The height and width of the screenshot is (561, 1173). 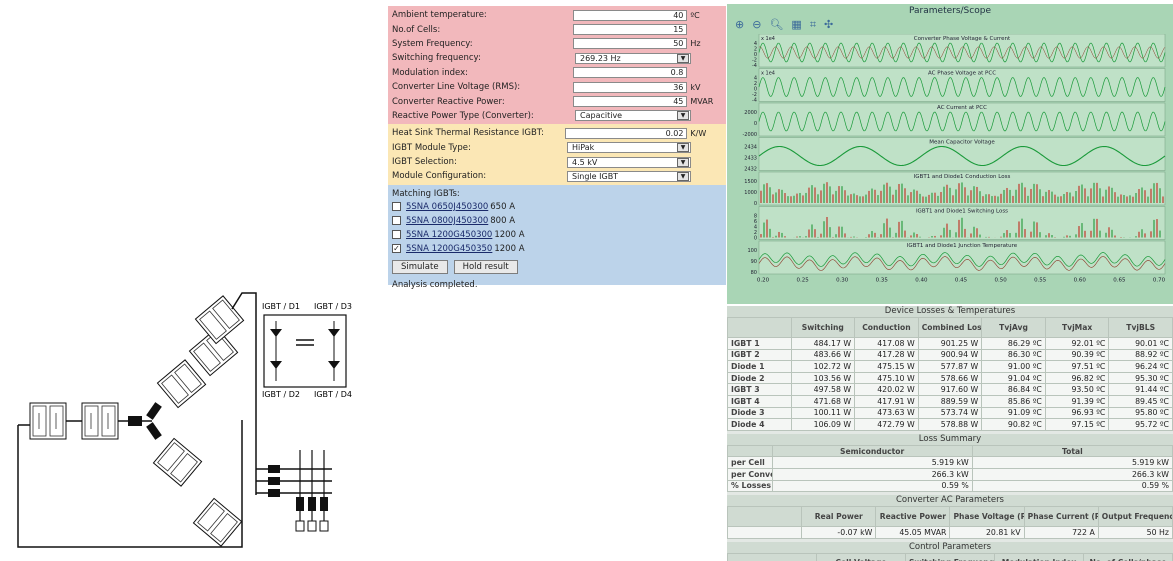 I want to click on field-unit: ºC, so click(x=695, y=15).